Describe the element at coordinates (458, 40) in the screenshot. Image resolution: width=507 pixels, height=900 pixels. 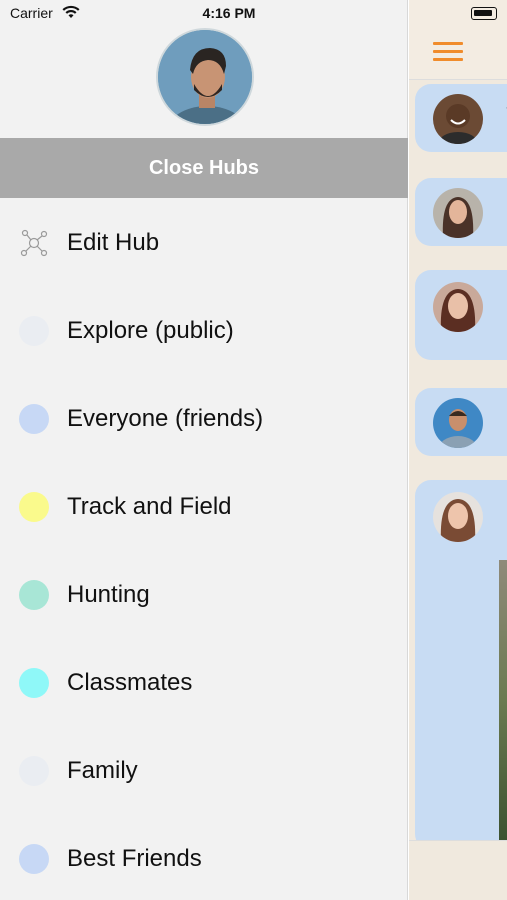
I see `feed-header` at that location.